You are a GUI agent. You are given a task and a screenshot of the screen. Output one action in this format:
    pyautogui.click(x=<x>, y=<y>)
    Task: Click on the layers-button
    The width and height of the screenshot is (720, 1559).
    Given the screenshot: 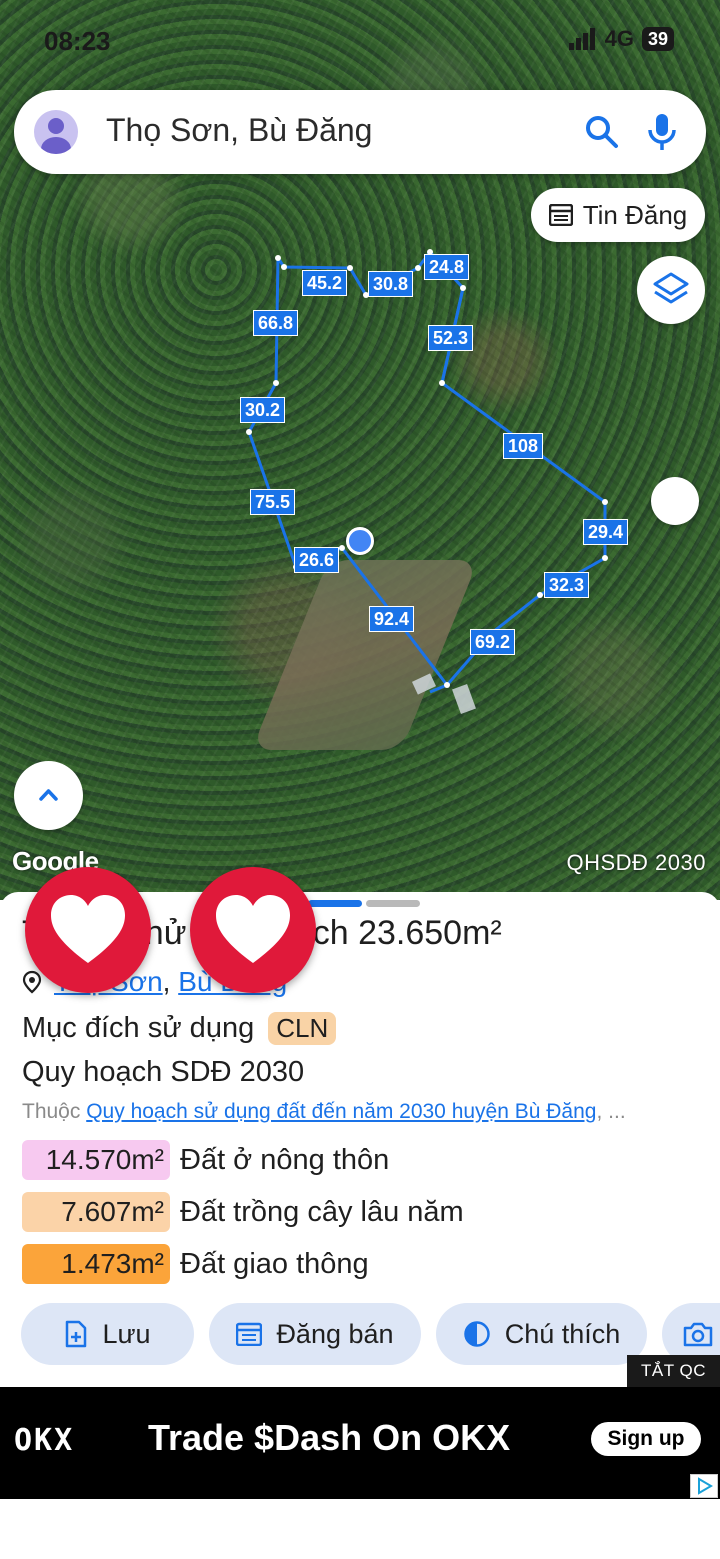 What is the action you would take?
    pyautogui.click(x=671, y=290)
    